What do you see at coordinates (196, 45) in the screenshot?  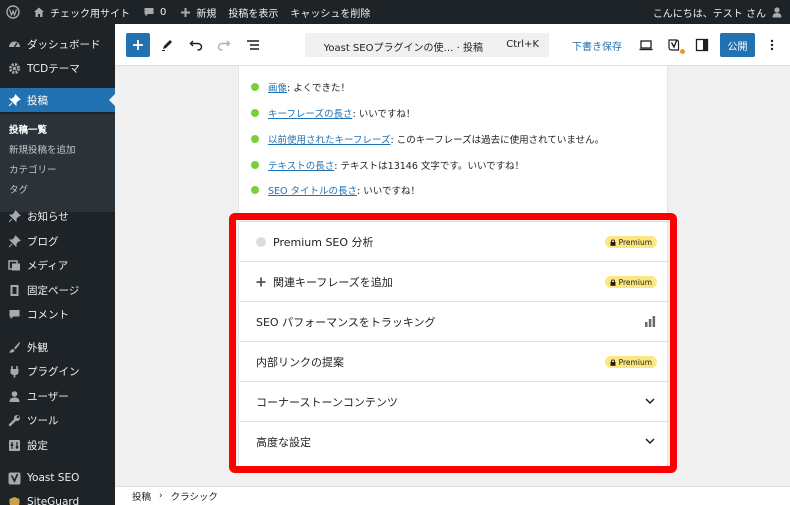 I see `undo-button` at bounding box center [196, 45].